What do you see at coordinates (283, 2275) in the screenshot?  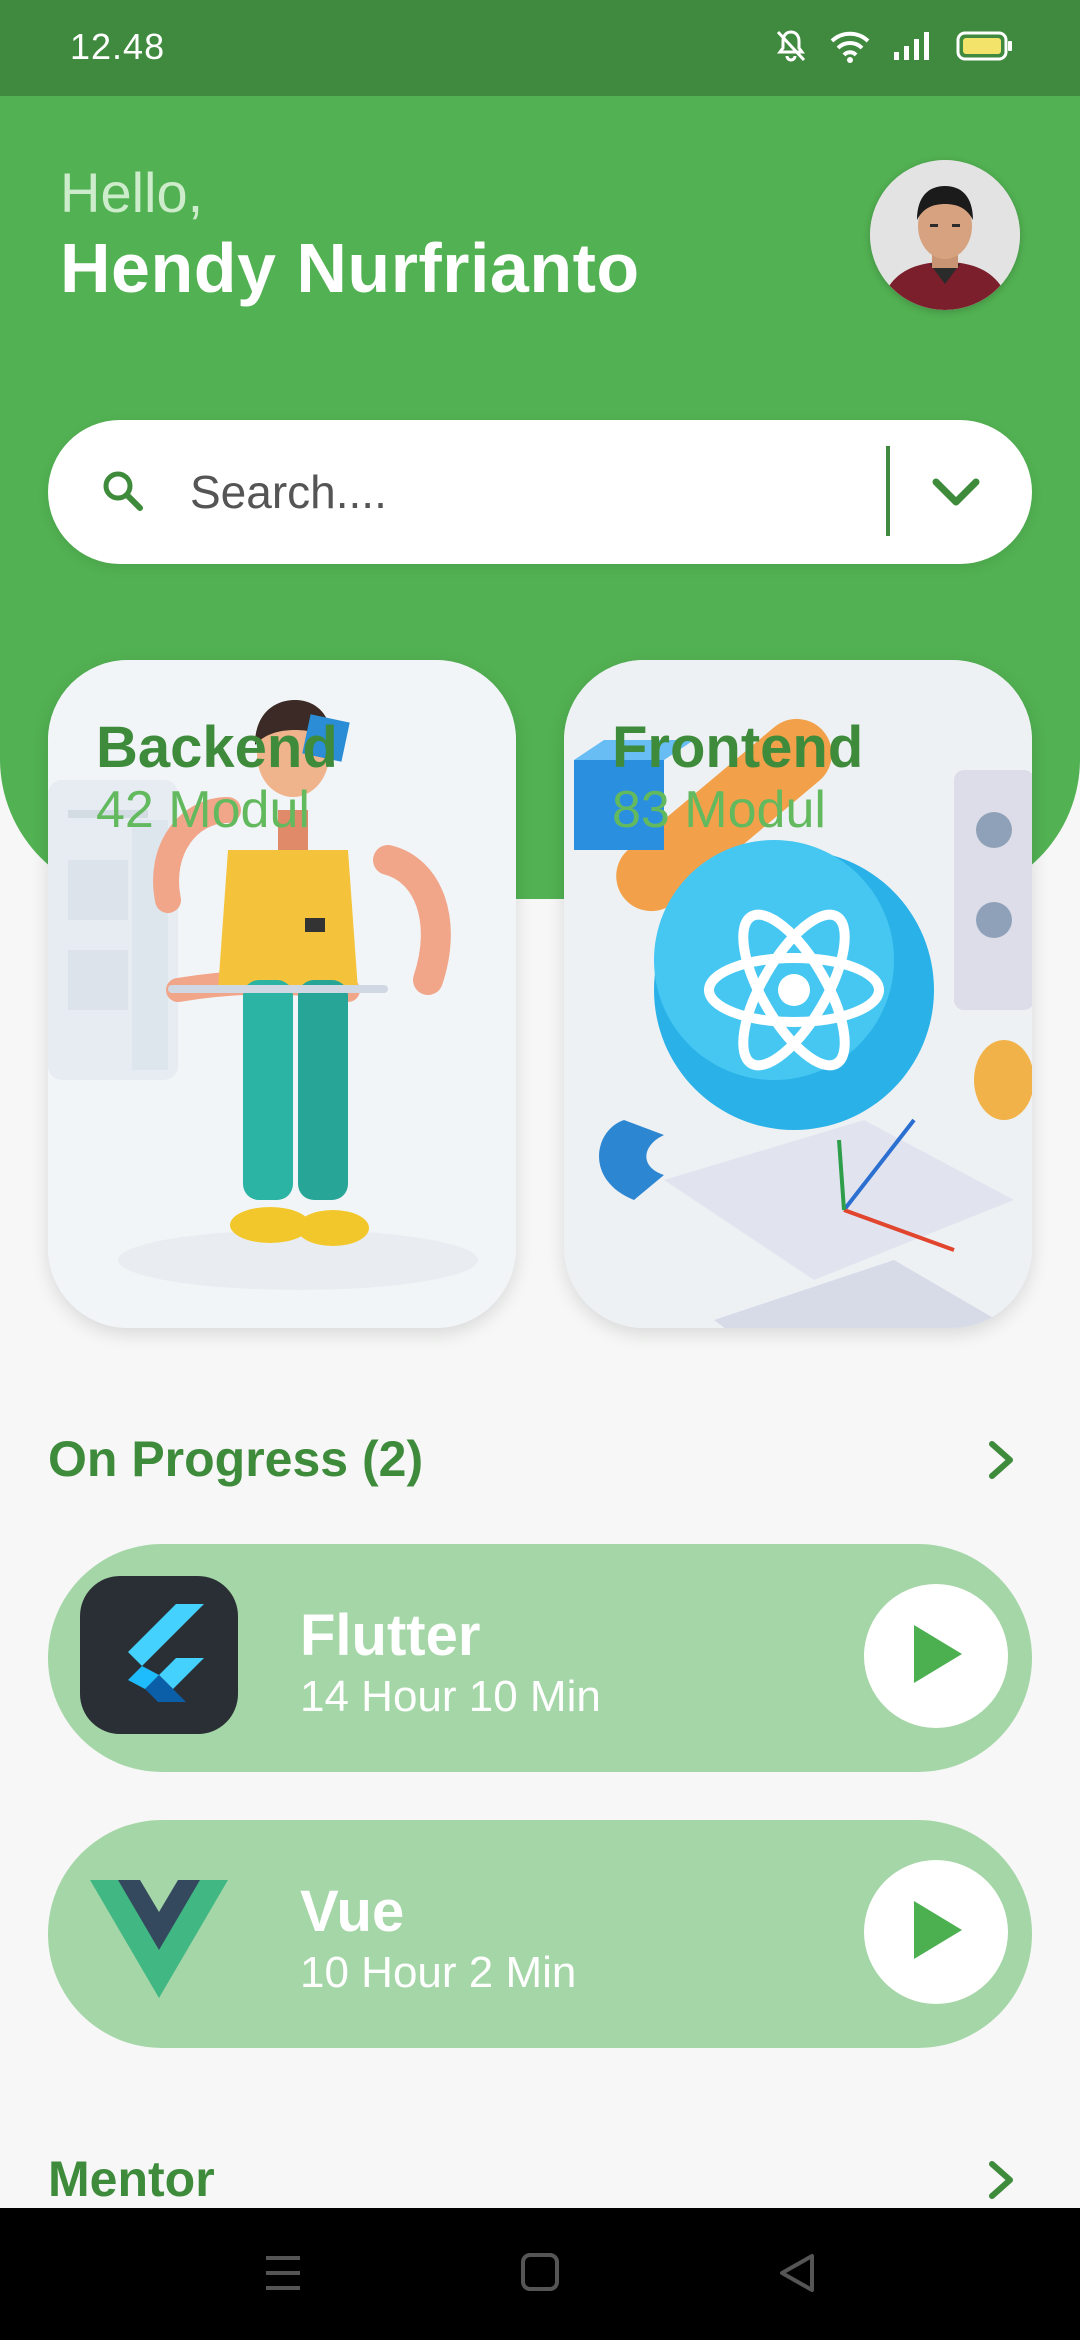 I see `menu-icon` at bounding box center [283, 2275].